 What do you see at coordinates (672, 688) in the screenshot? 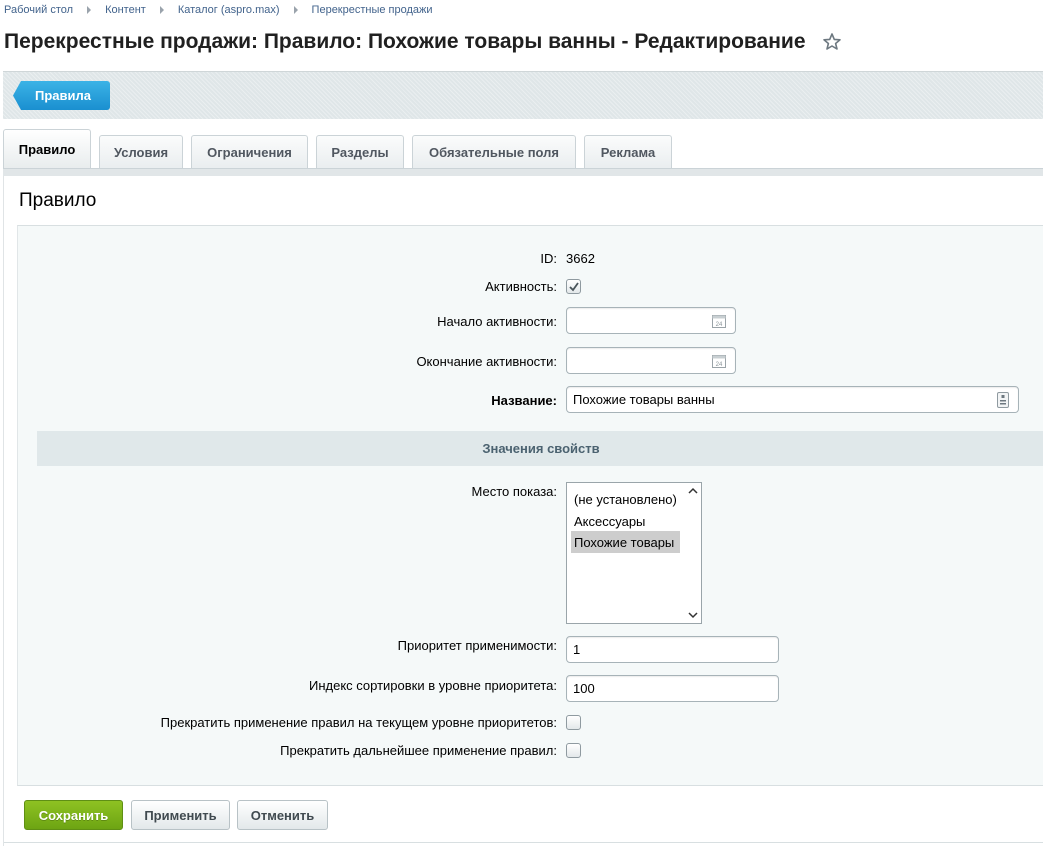
I see `sort-input: 100` at bounding box center [672, 688].